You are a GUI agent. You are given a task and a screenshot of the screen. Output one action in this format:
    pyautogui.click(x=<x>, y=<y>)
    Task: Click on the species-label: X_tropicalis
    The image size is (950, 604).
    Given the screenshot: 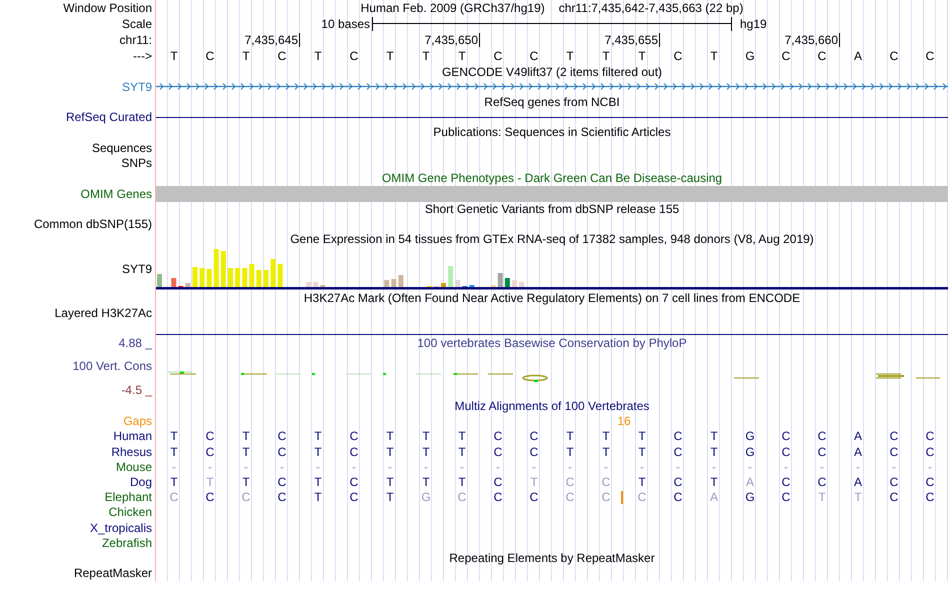 What is the action you would take?
    pyautogui.click(x=121, y=527)
    